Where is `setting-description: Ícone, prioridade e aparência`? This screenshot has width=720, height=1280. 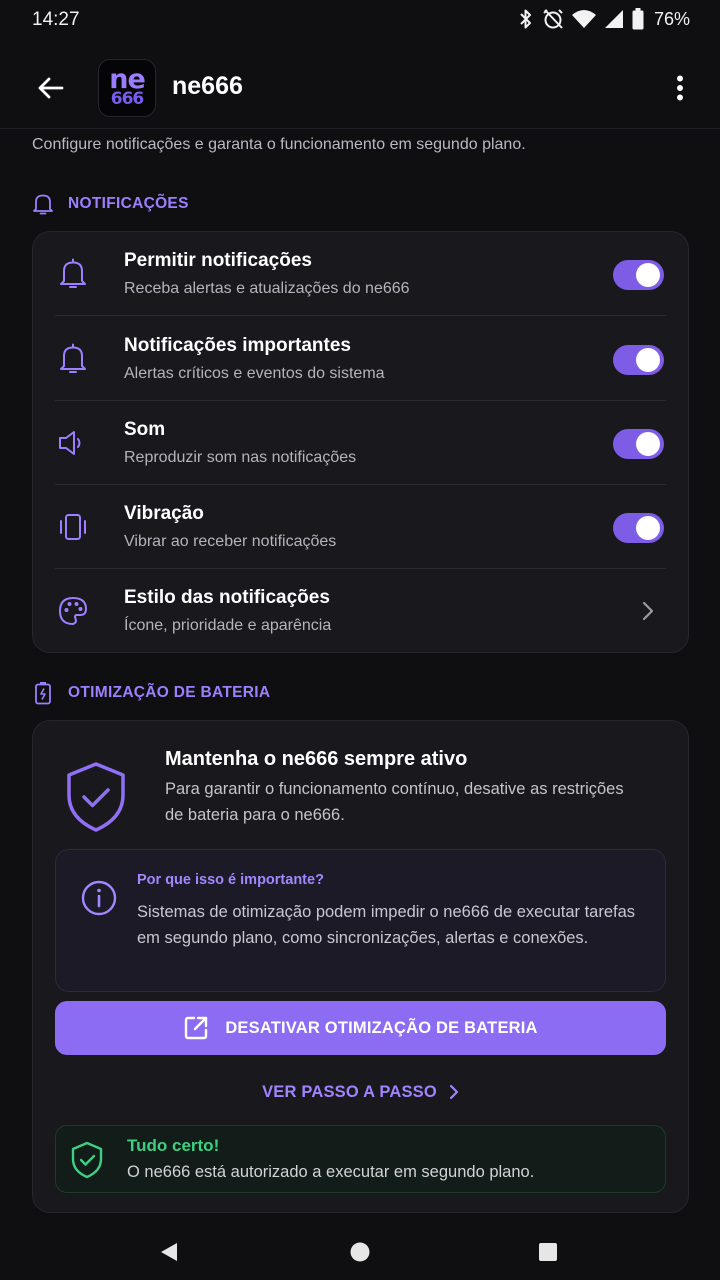 setting-description: Ícone, prioridade e aparência is located at coordinates (228, 625).